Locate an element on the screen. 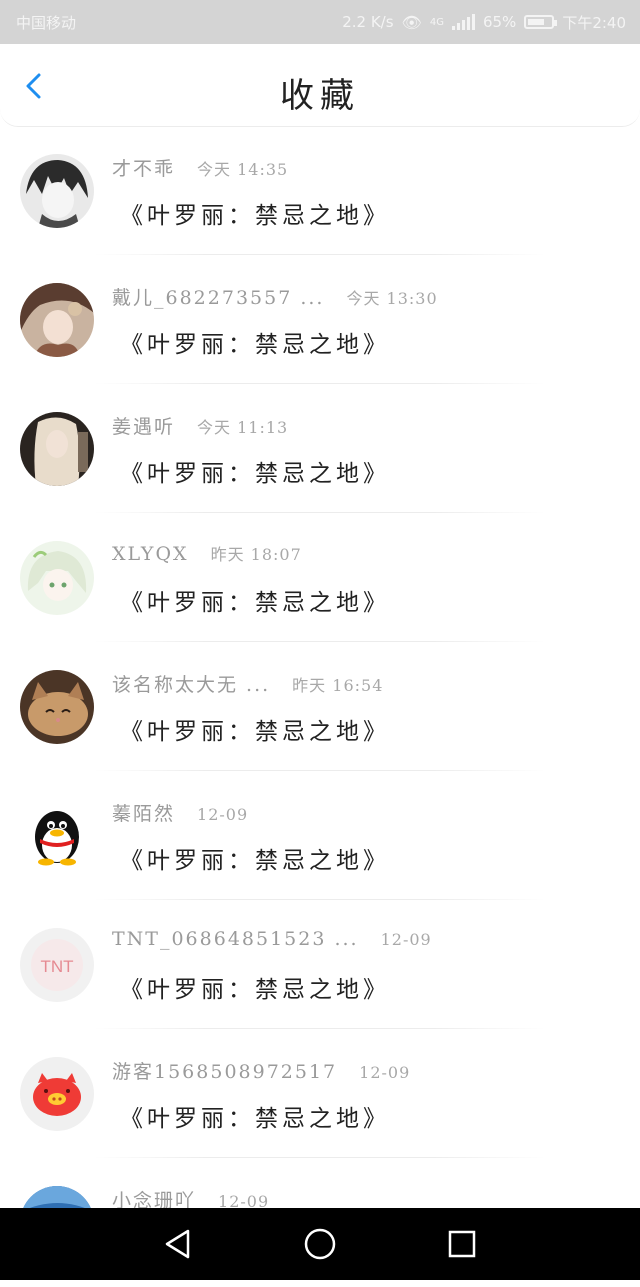  item-meta: 该名称太大无 ... 昨天 16:54 is located at coordinates (247, 683).